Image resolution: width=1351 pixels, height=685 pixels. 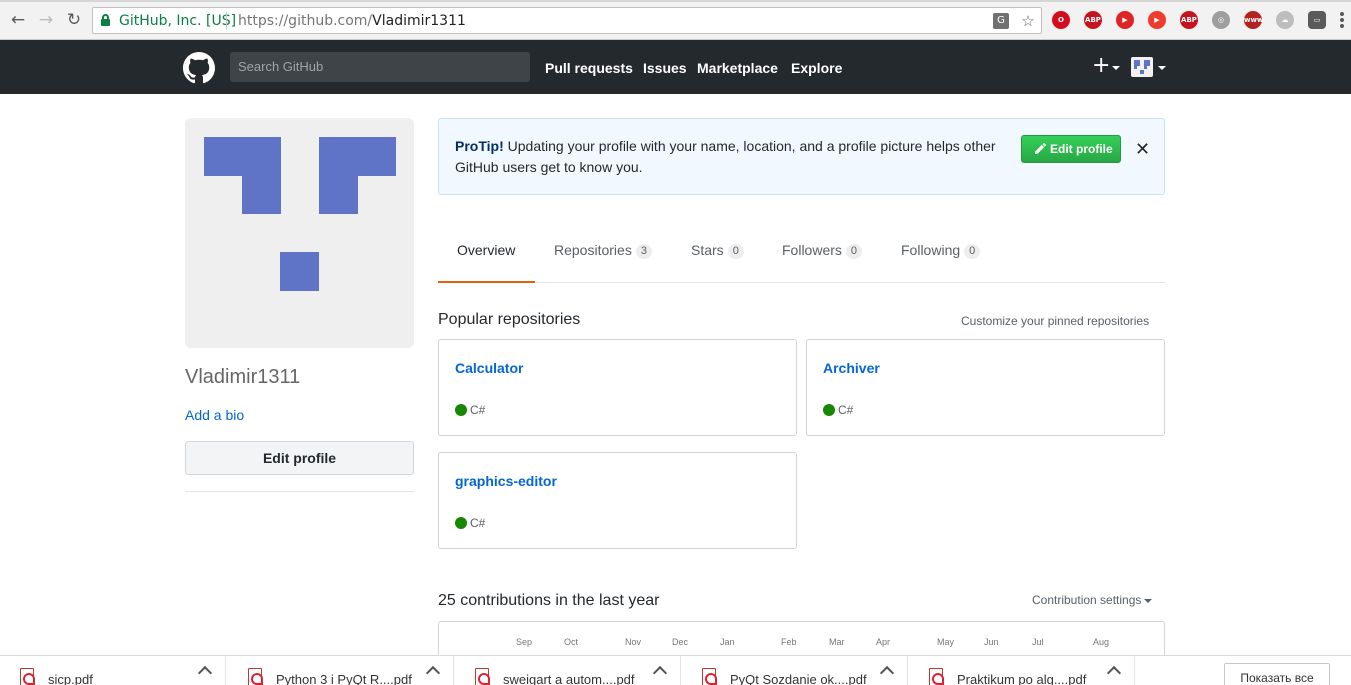 What do you see at coordinates (1277, 674) in the screenshot?
I see `show-all-downloads-button: Показать все` at bounding box center [1277, 674].